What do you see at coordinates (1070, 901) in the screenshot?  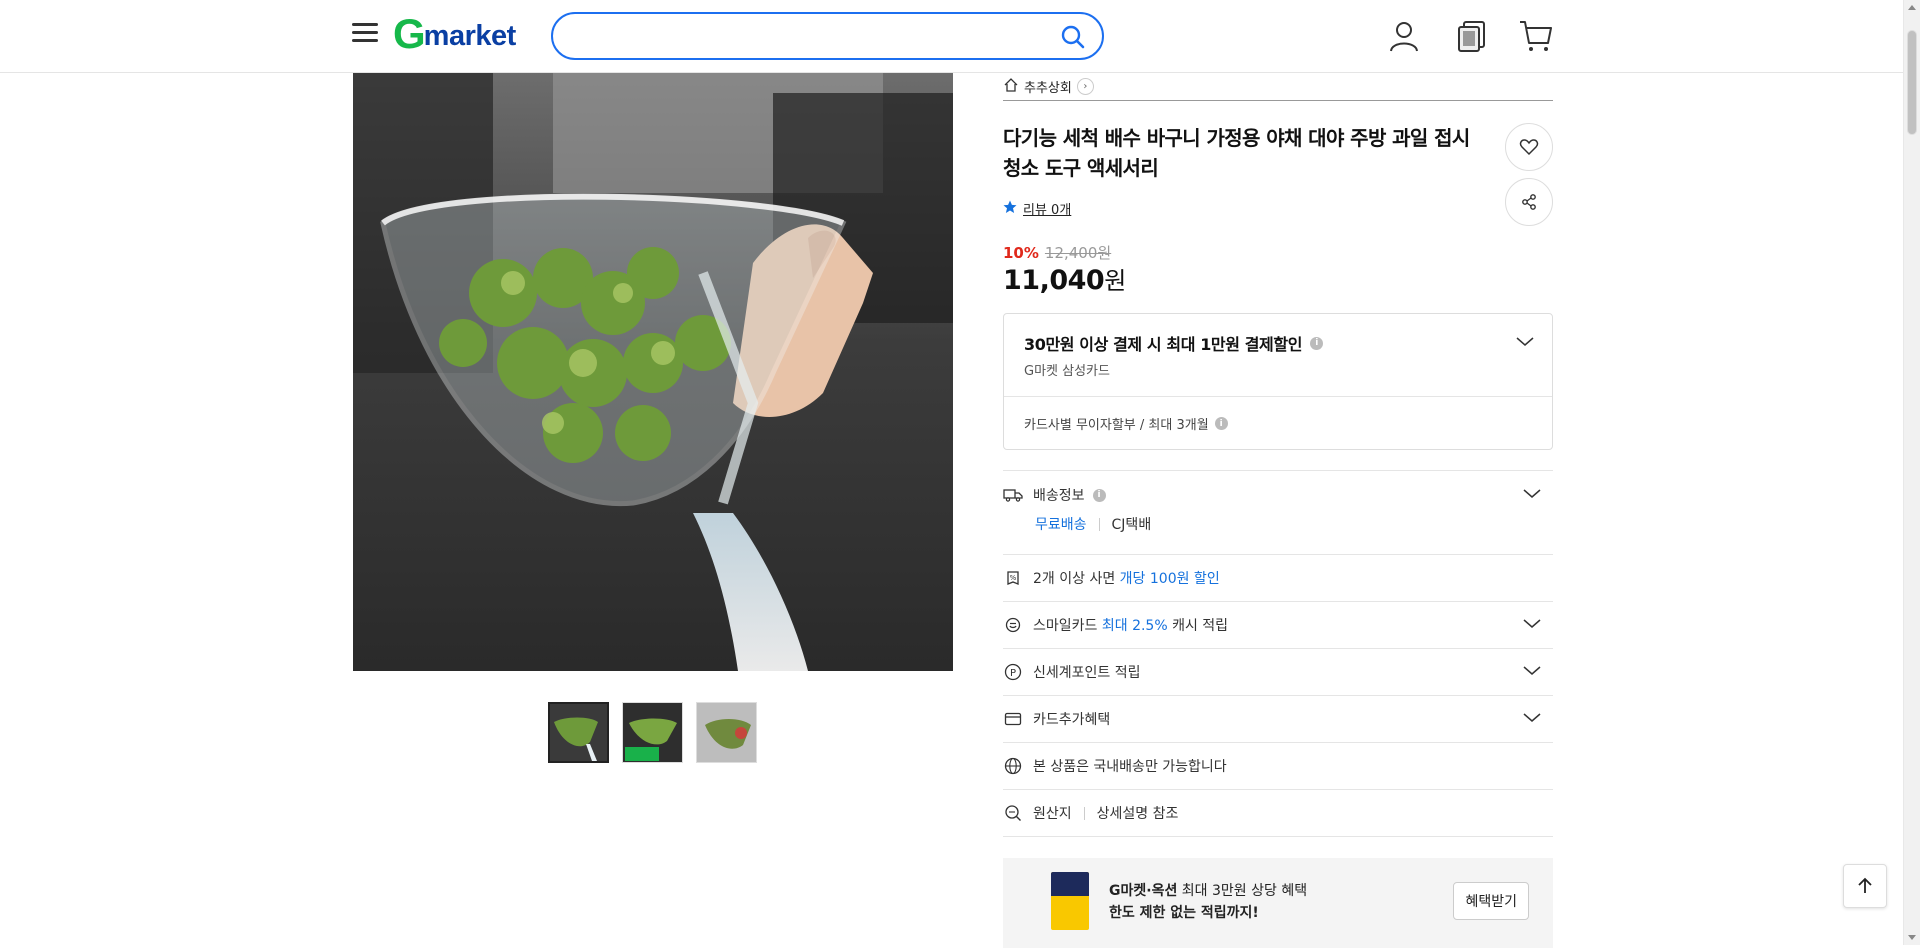 I see `samsung-card-image` at bounding box center [1070, 901].